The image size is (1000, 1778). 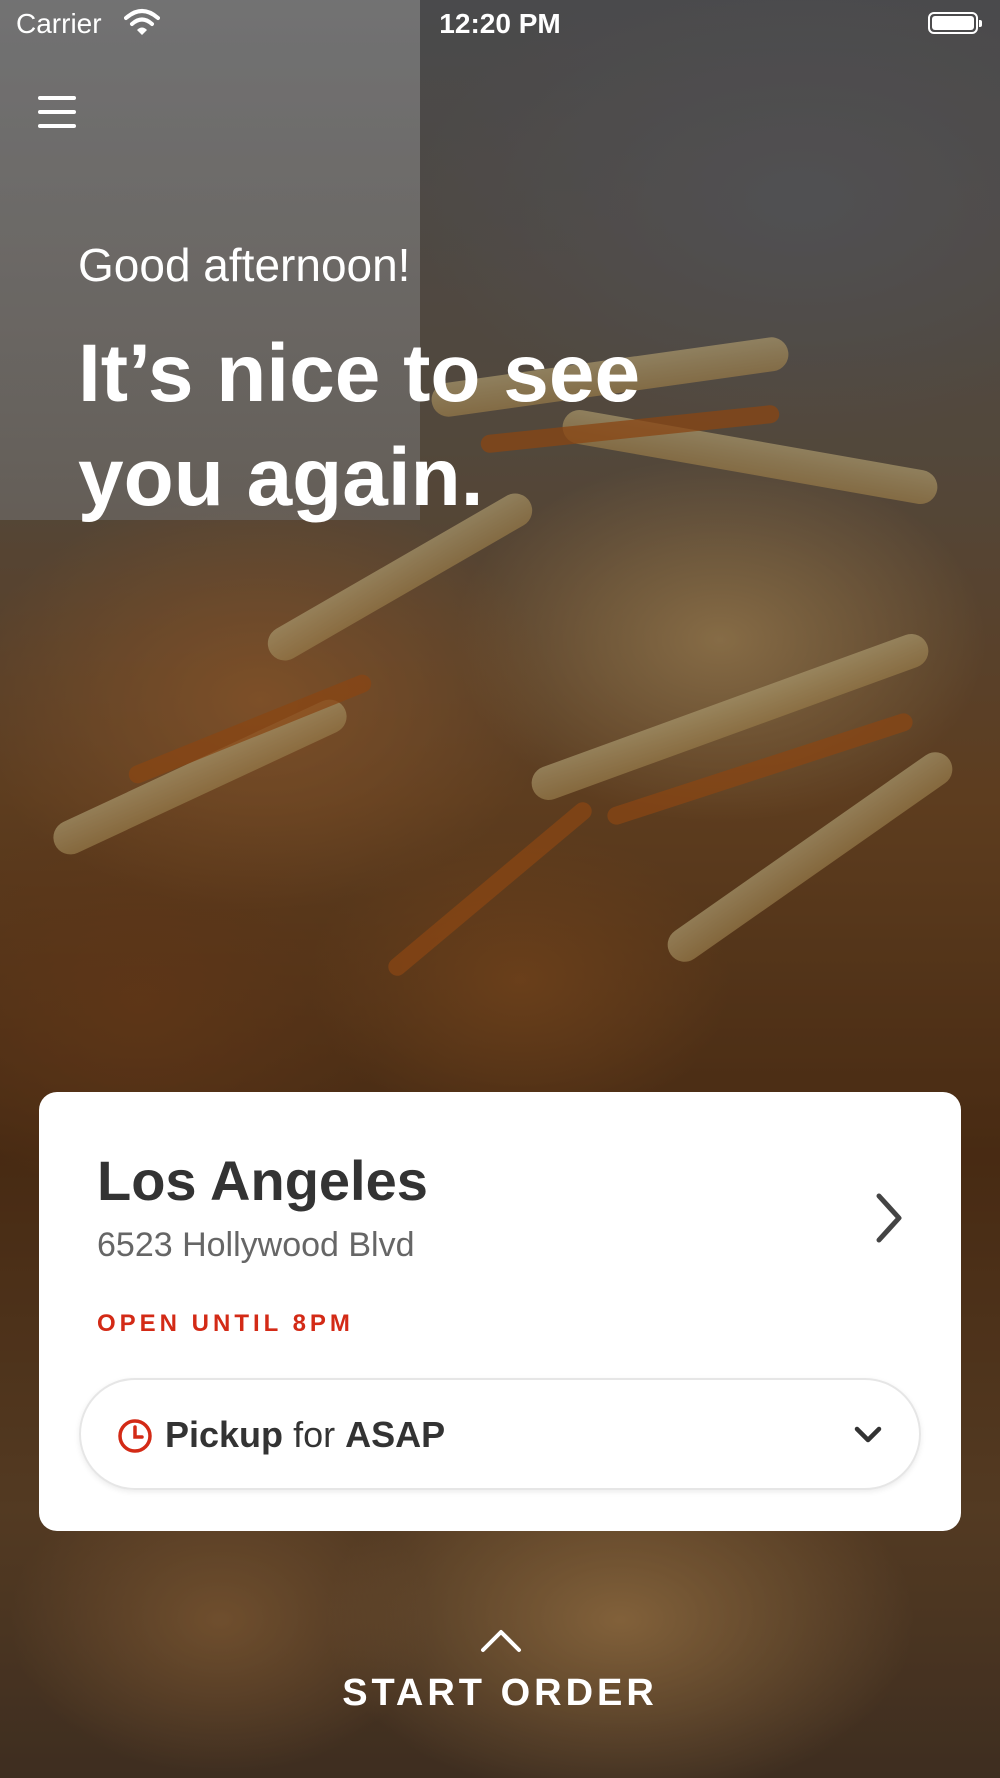 I want to click on clock-icon, so click(x=135, y=1436).